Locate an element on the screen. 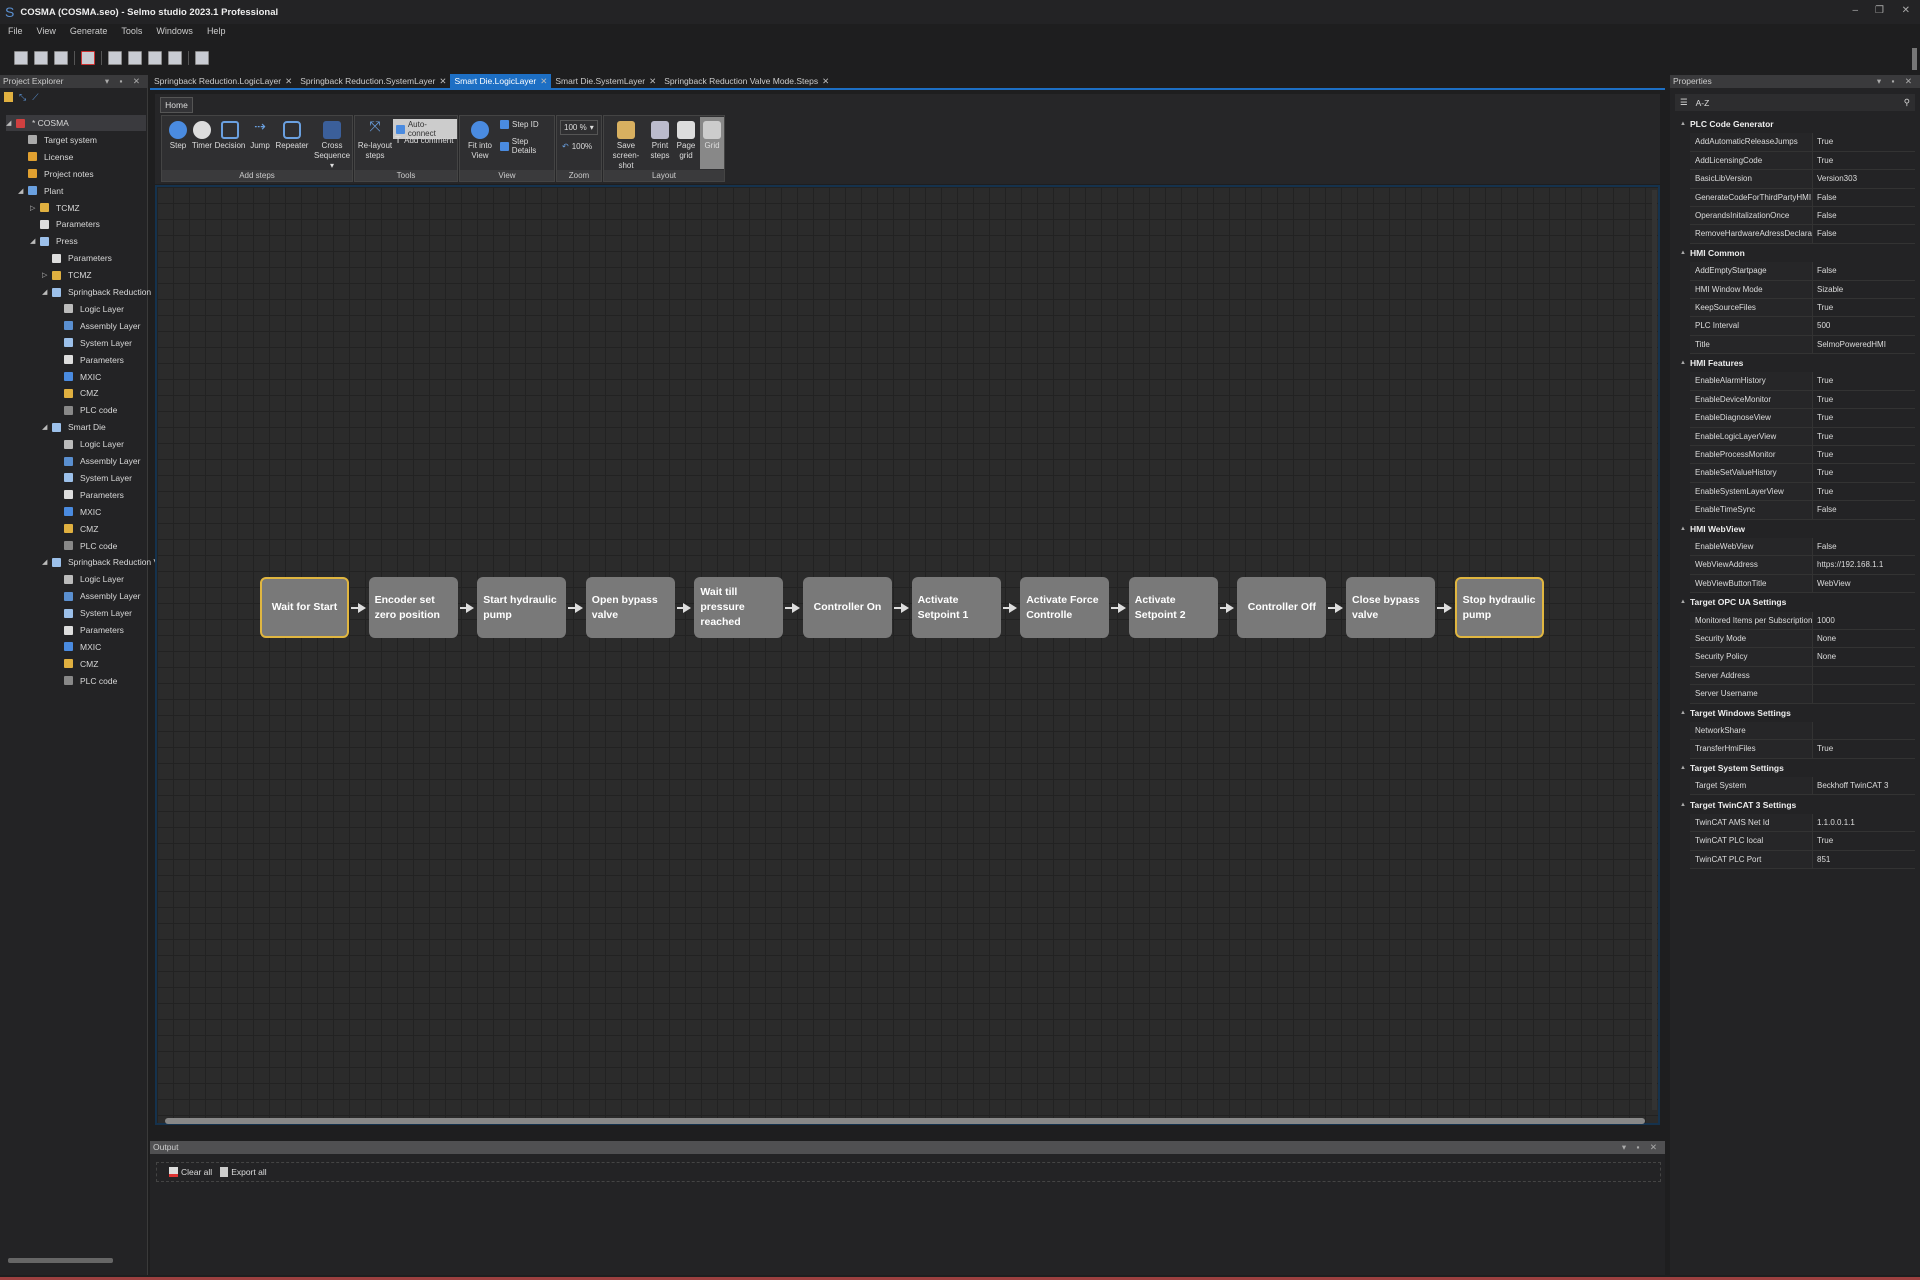  ribbon-tab-home: Home is located at coordinates (176, 105).